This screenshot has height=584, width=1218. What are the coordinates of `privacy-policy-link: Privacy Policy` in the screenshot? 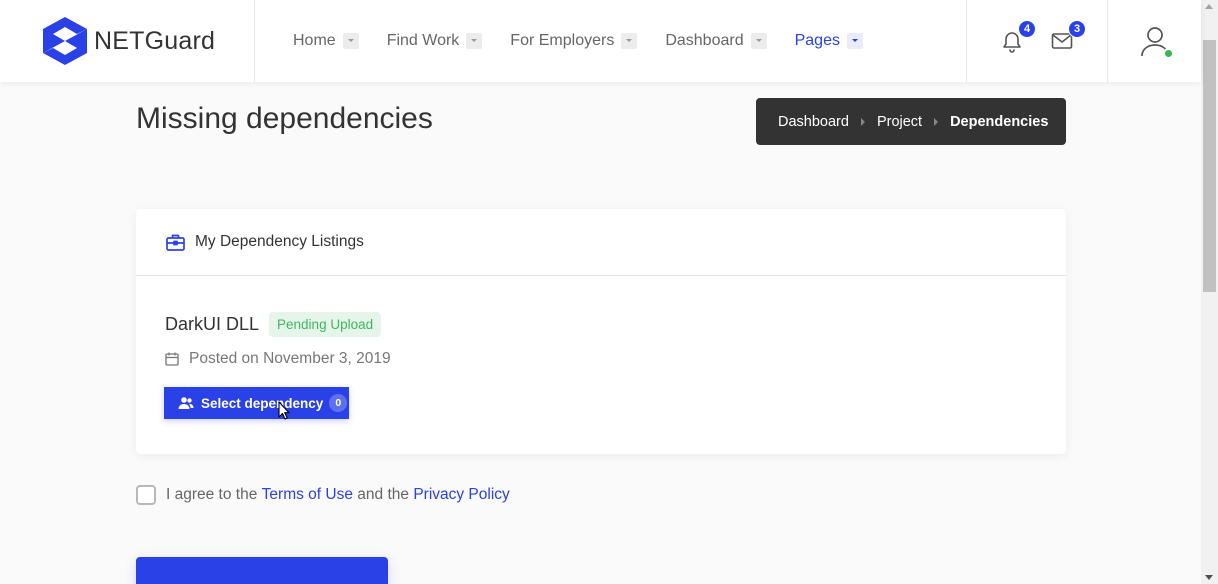 It's located at (461, 495).